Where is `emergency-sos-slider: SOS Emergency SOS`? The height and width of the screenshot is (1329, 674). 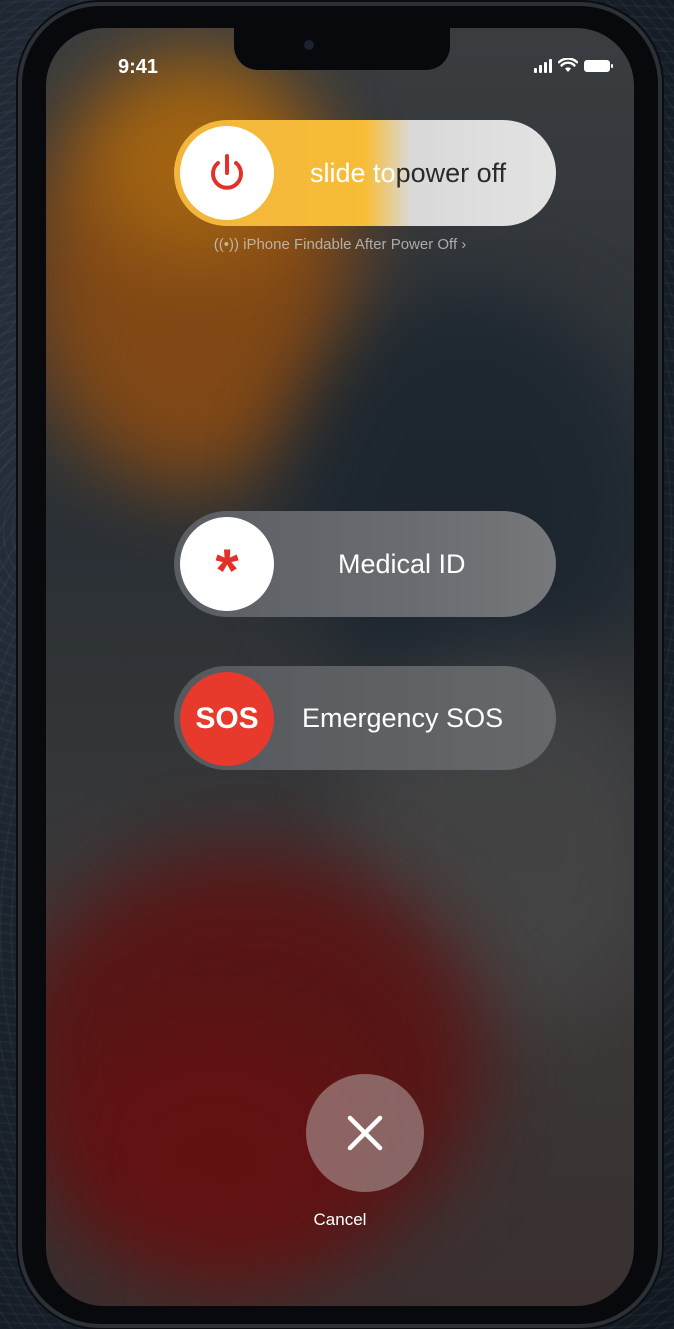
emergency-sos-slider: SOS Emergency SOS is located at coordinates (365, 718).